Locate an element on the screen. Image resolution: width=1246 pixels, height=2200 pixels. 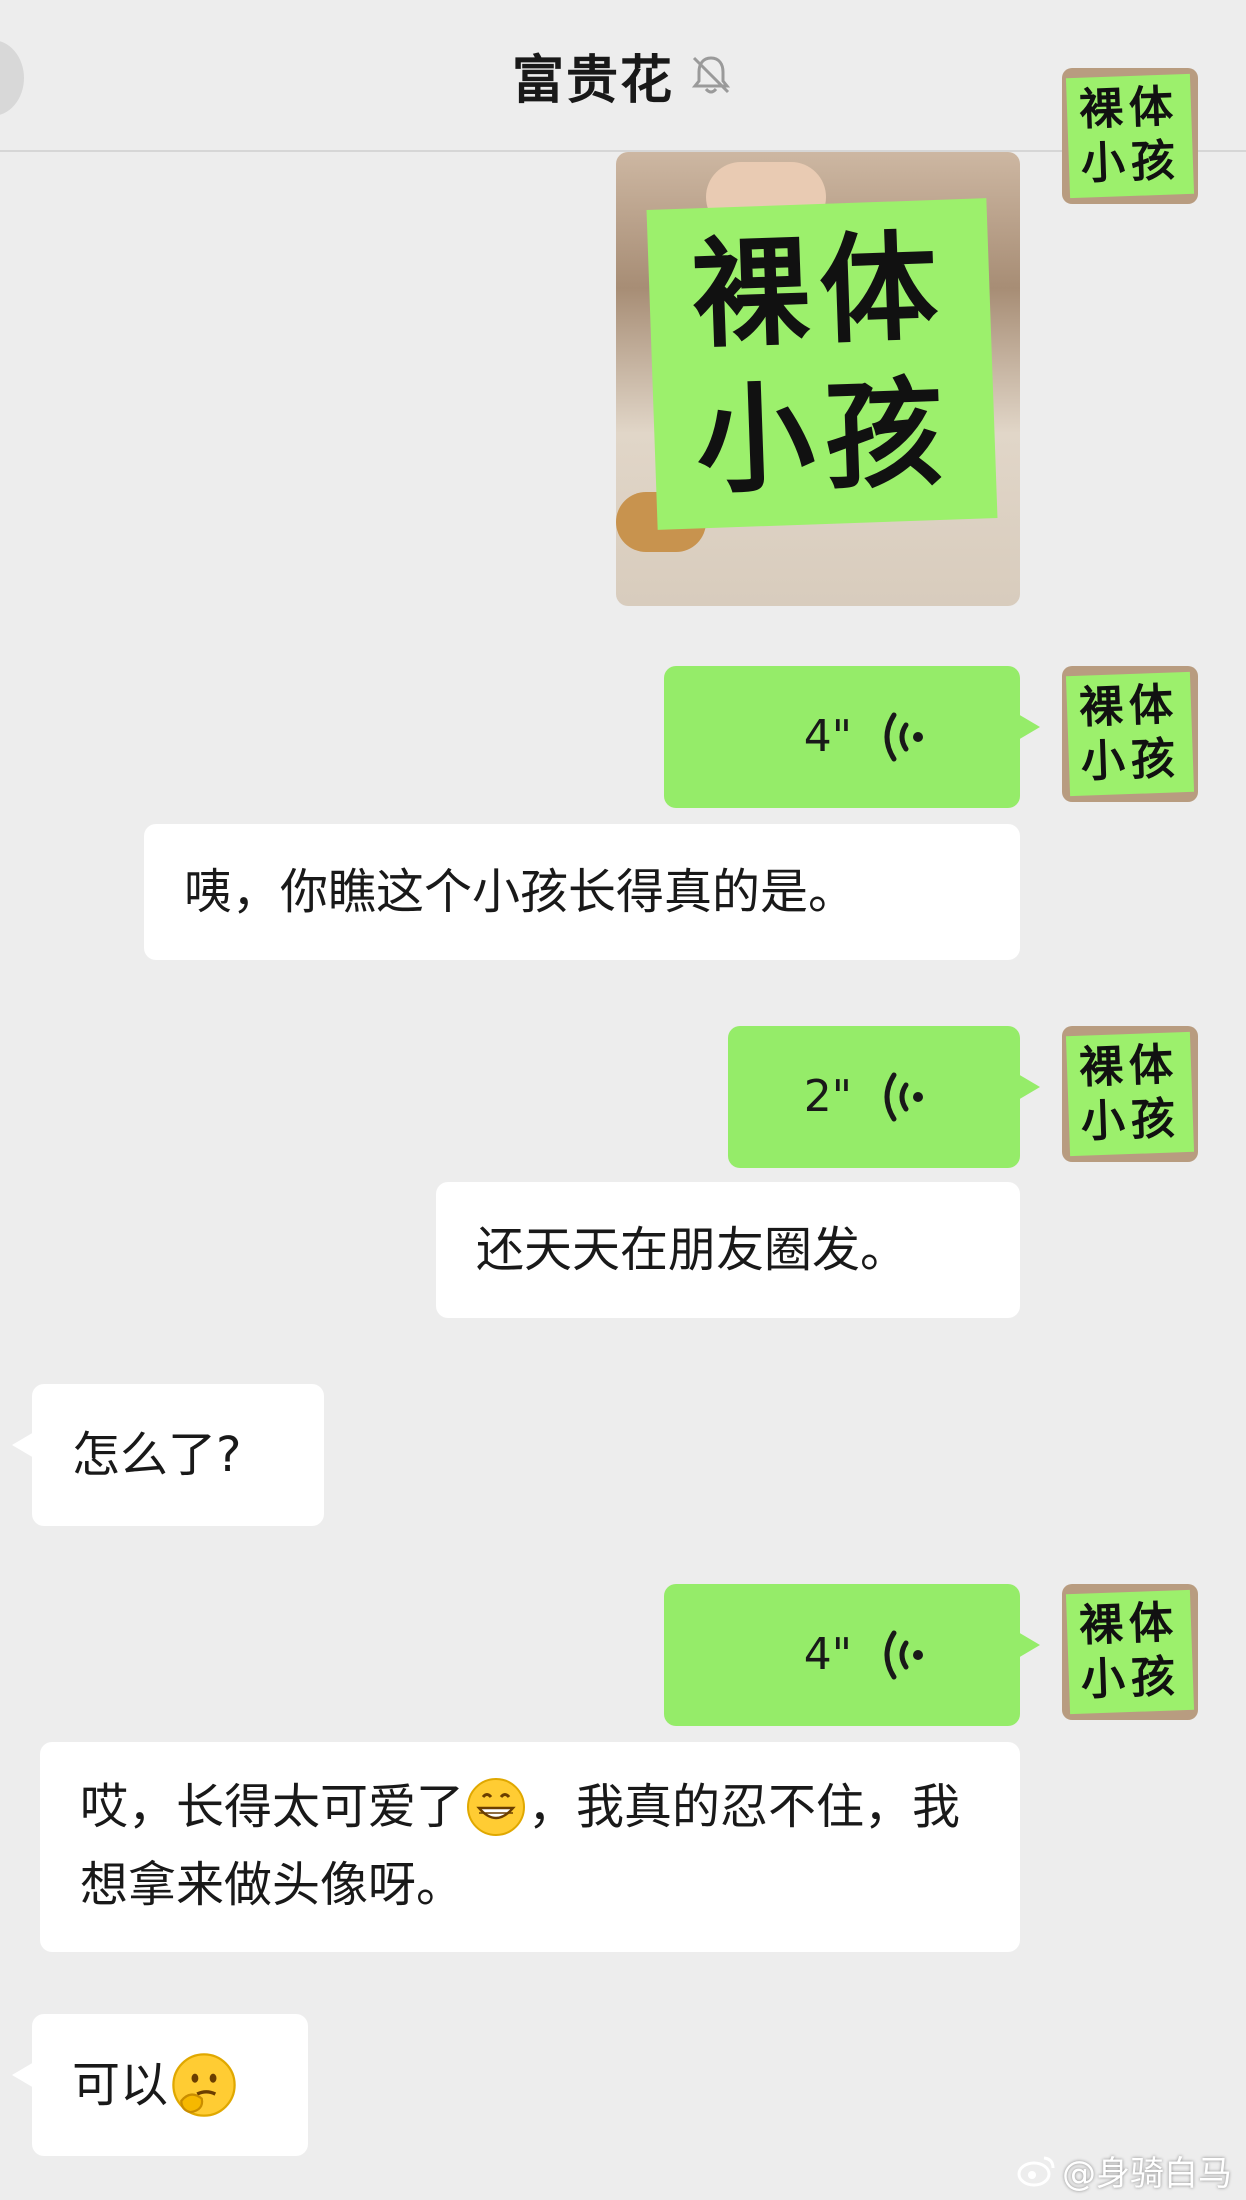
image-message: 裸体 小孩 is located at coordinates (818, 379).